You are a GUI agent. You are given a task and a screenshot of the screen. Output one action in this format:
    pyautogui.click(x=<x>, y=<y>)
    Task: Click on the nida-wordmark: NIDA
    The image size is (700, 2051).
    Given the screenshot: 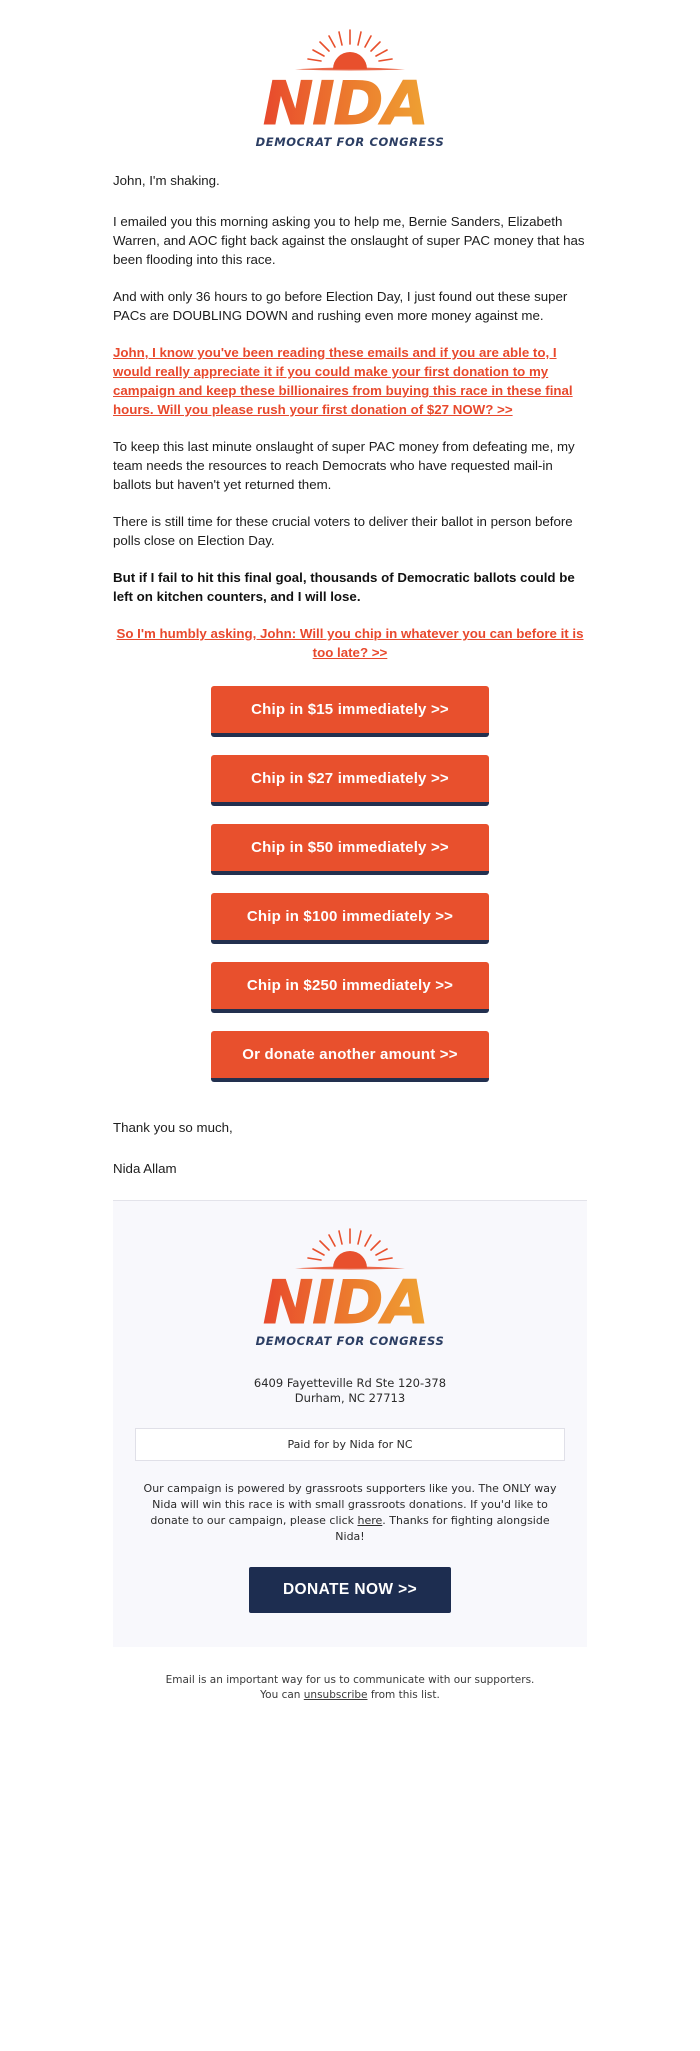 What is the action you would take?
    pyautogui.click(x=346, y=101)
    